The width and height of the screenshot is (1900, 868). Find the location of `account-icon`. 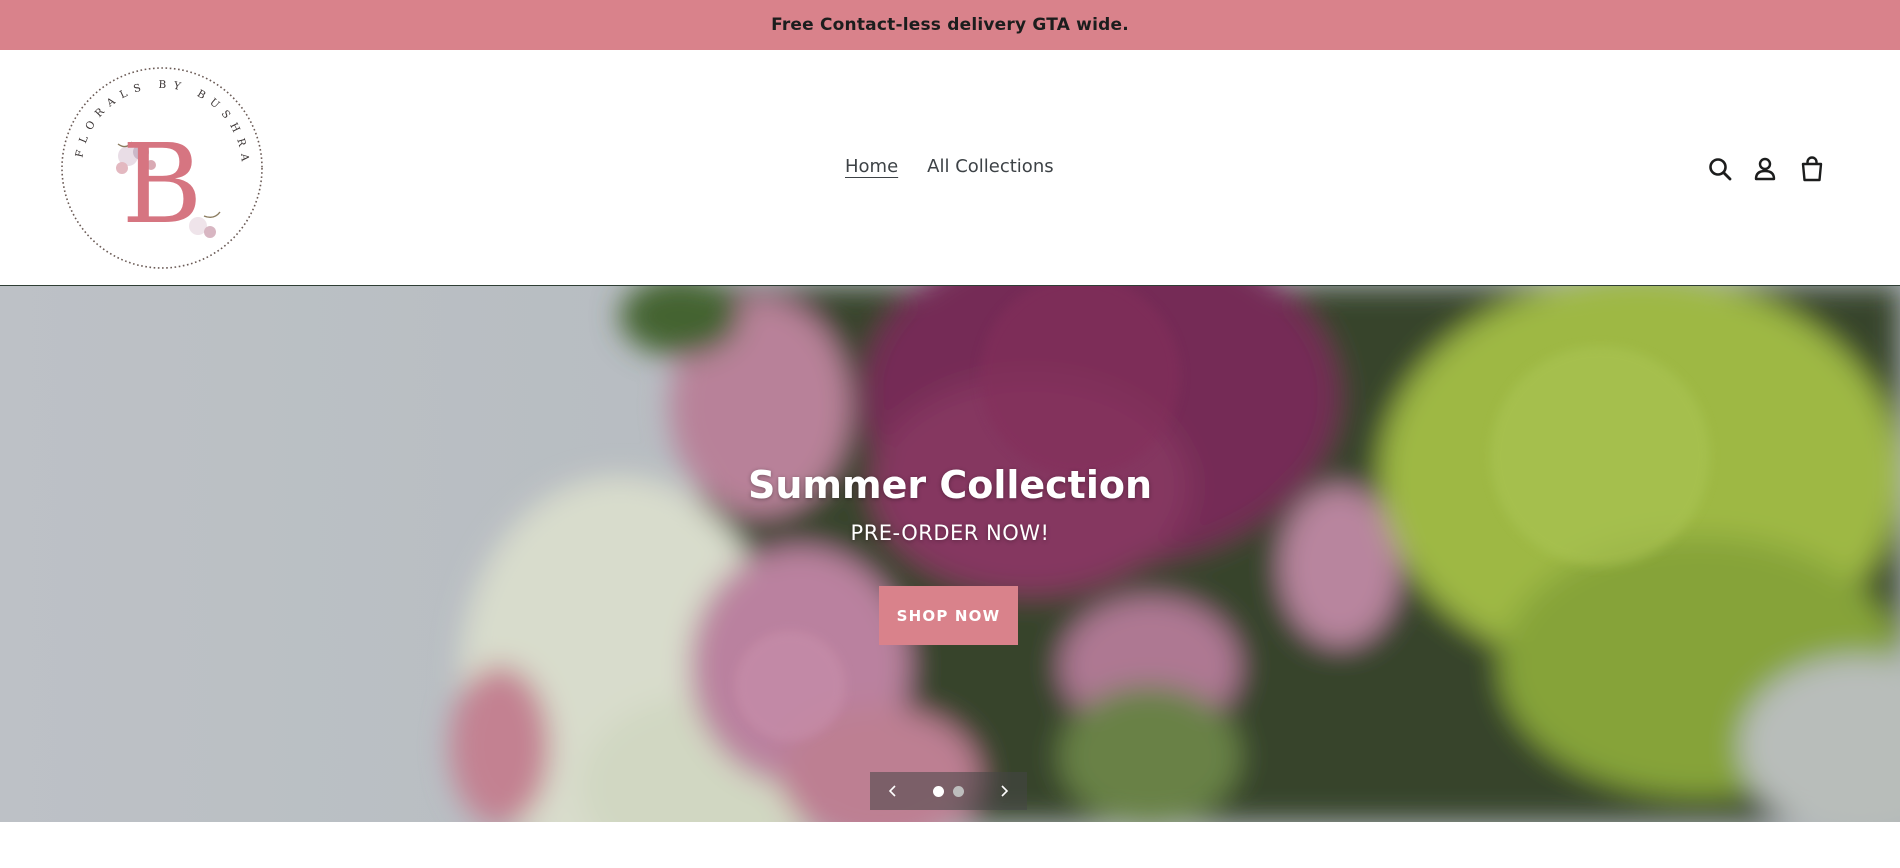

account-icon is located at coordinates (1765, 169).